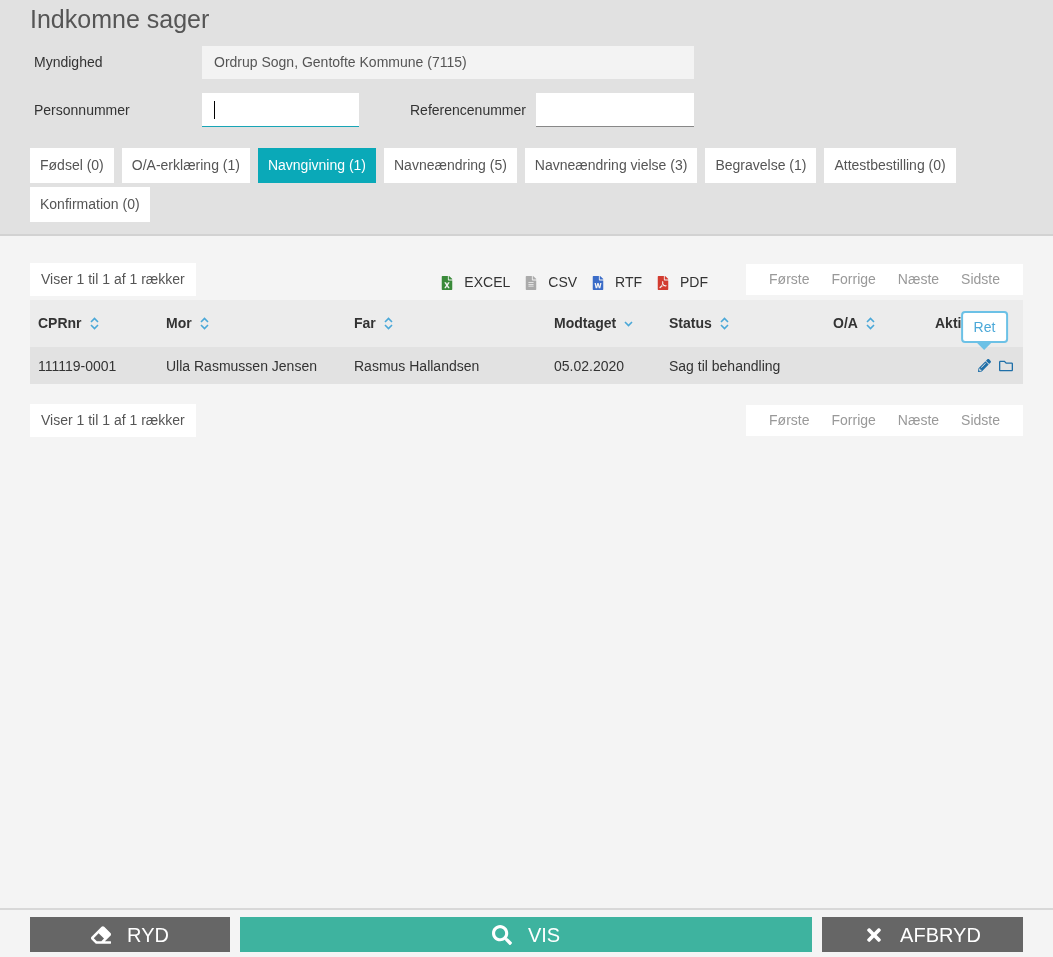  I want to click on spreadsheet-file-icon, so click(447, 282).